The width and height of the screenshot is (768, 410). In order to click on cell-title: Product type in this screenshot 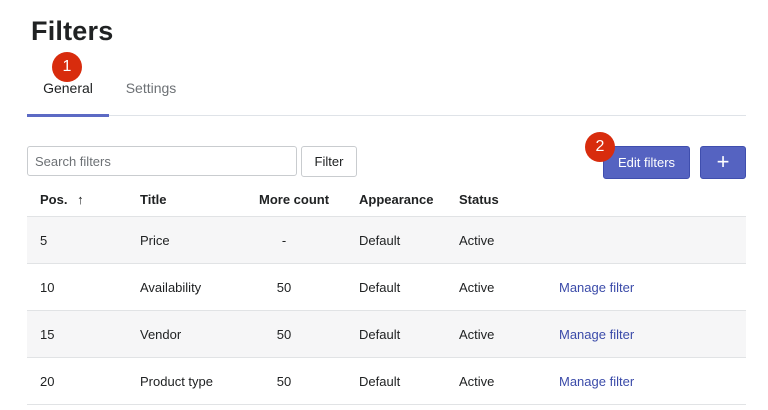, I will do `click(176, 381)`.